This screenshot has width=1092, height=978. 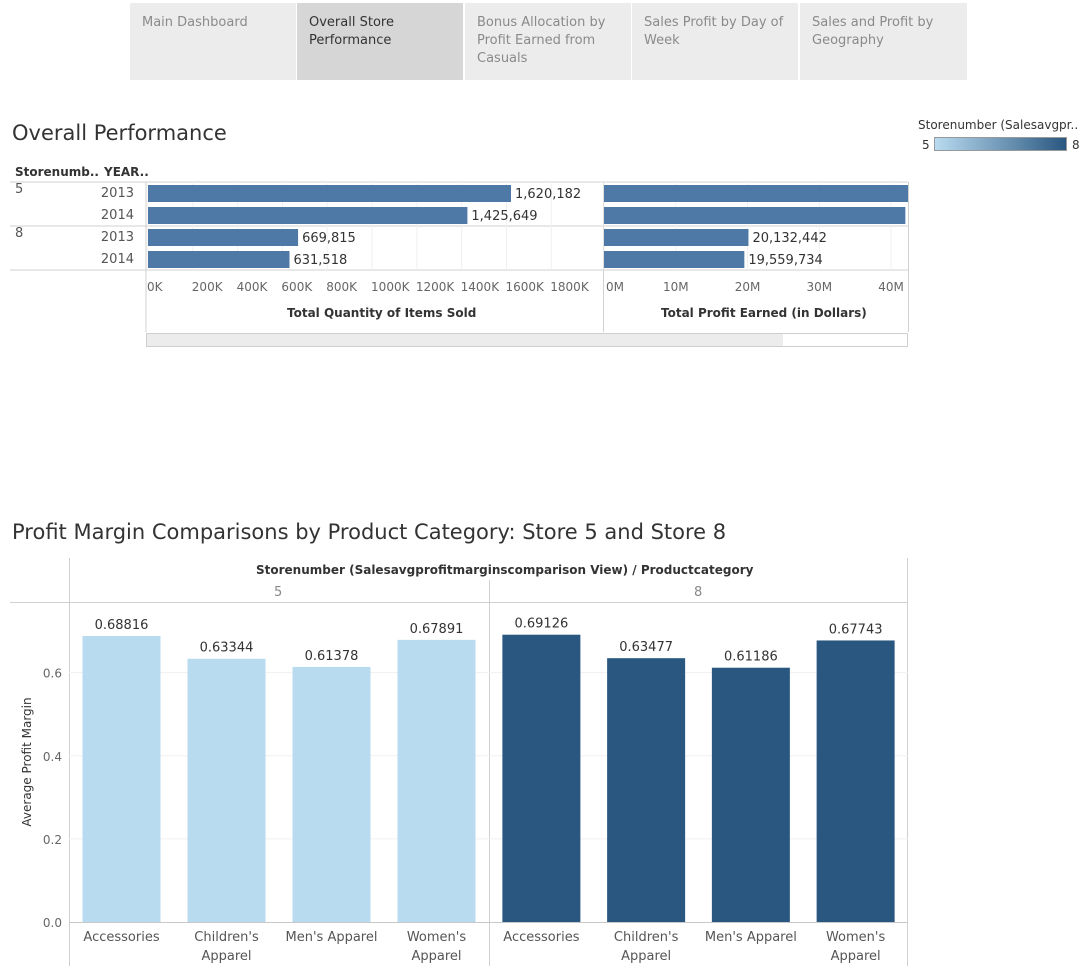 What do you see at coordinates (27, 761) in the screenshot?
I see `y-axis-title: Average Profit Margin` at bounding box center [27, 761].